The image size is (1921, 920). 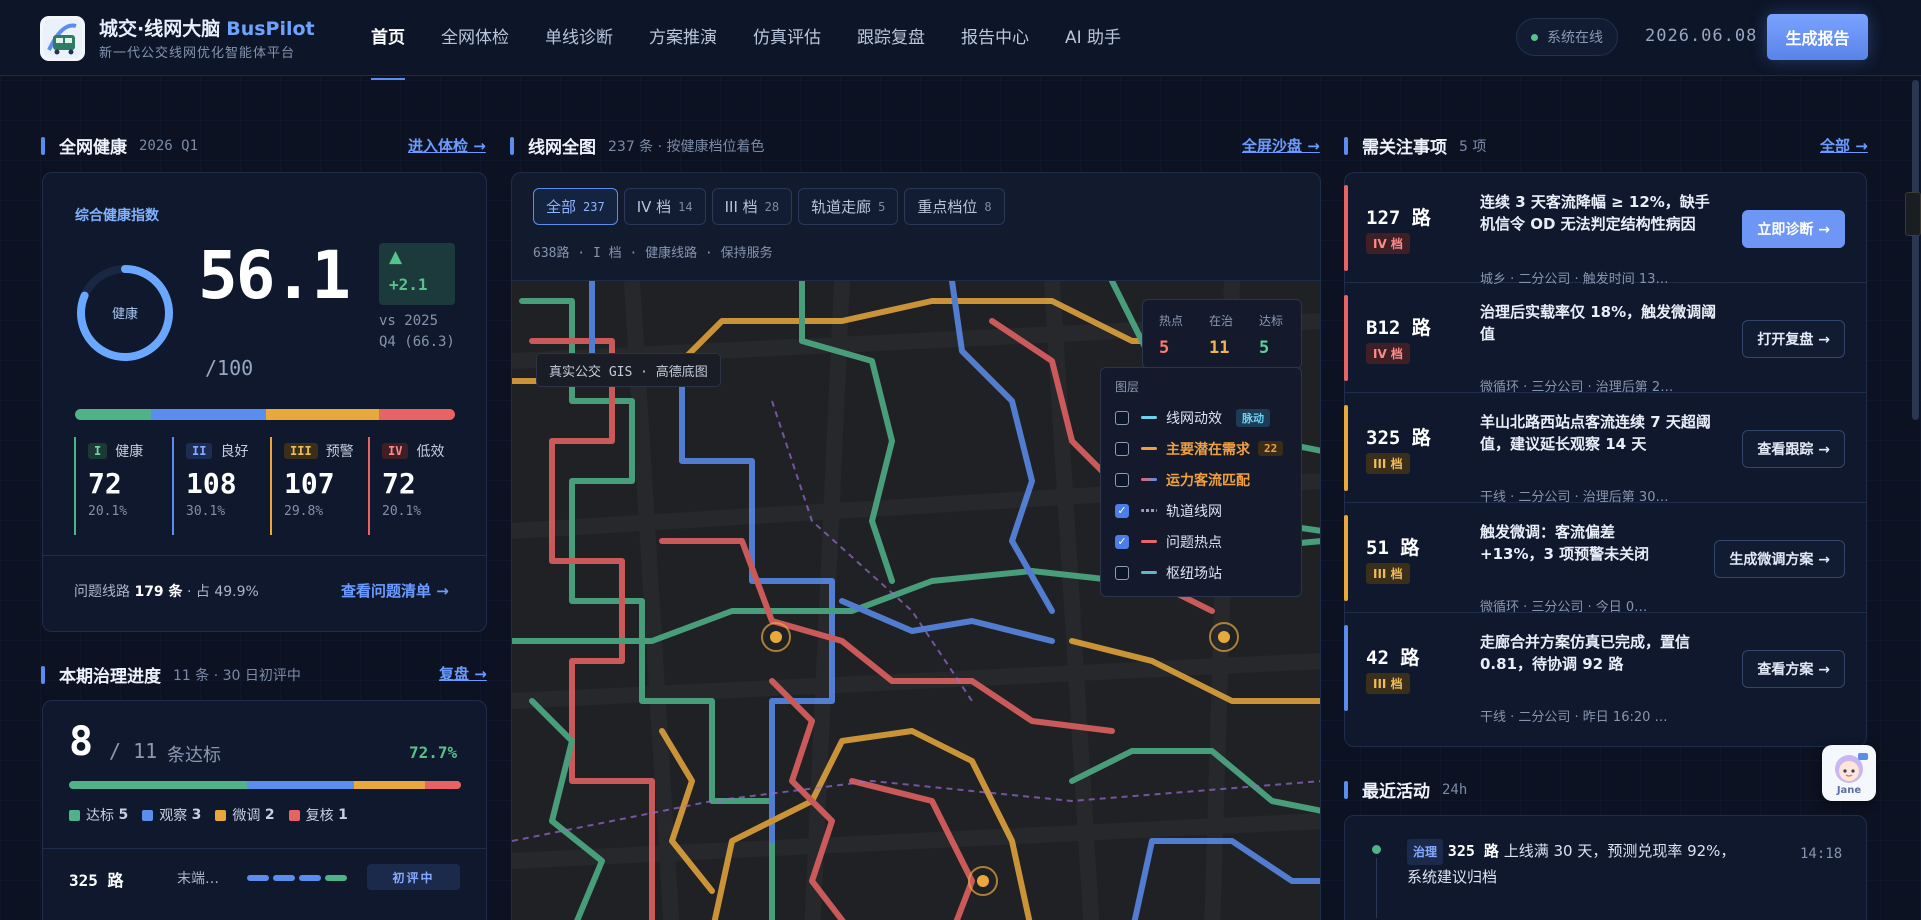 What do you see at coordinates (741, 207) in the screenshot?
I see `tab-level-iii-label: III 档` at bounding box center [741, 207].